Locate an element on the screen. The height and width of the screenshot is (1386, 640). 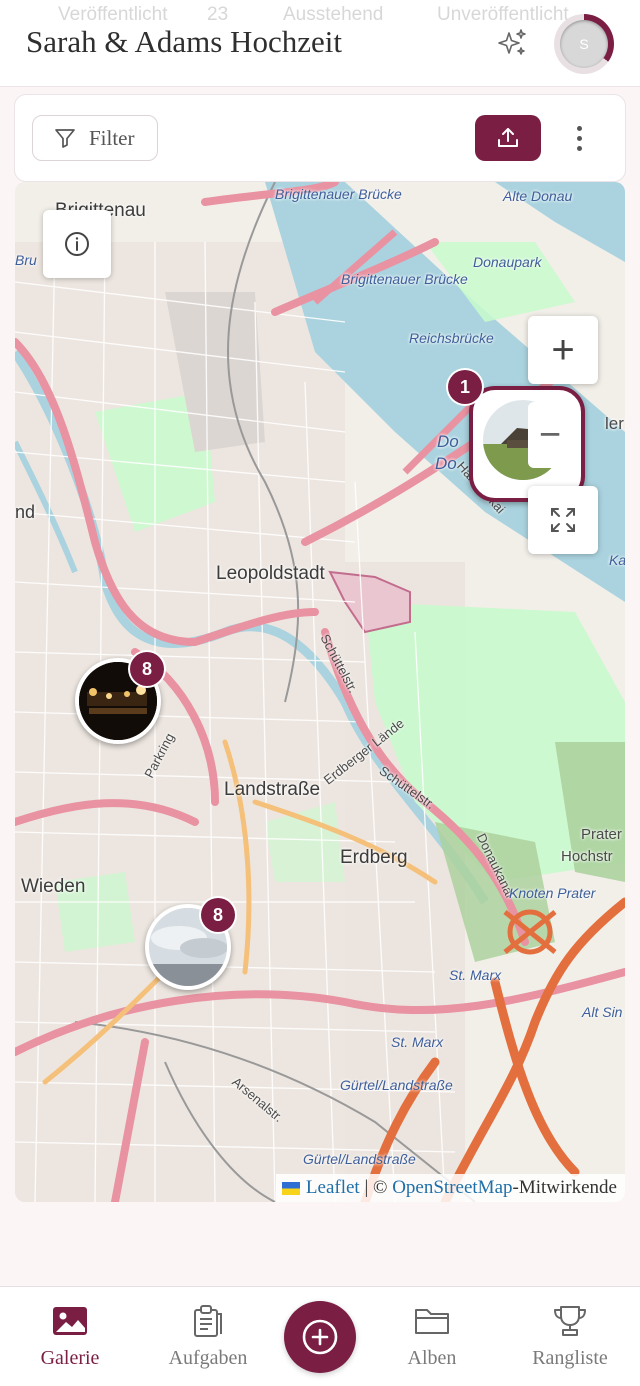
bottom-navigation: Galerie Aufgaben Alben Rangliste is located at coordinates (320, 1336).